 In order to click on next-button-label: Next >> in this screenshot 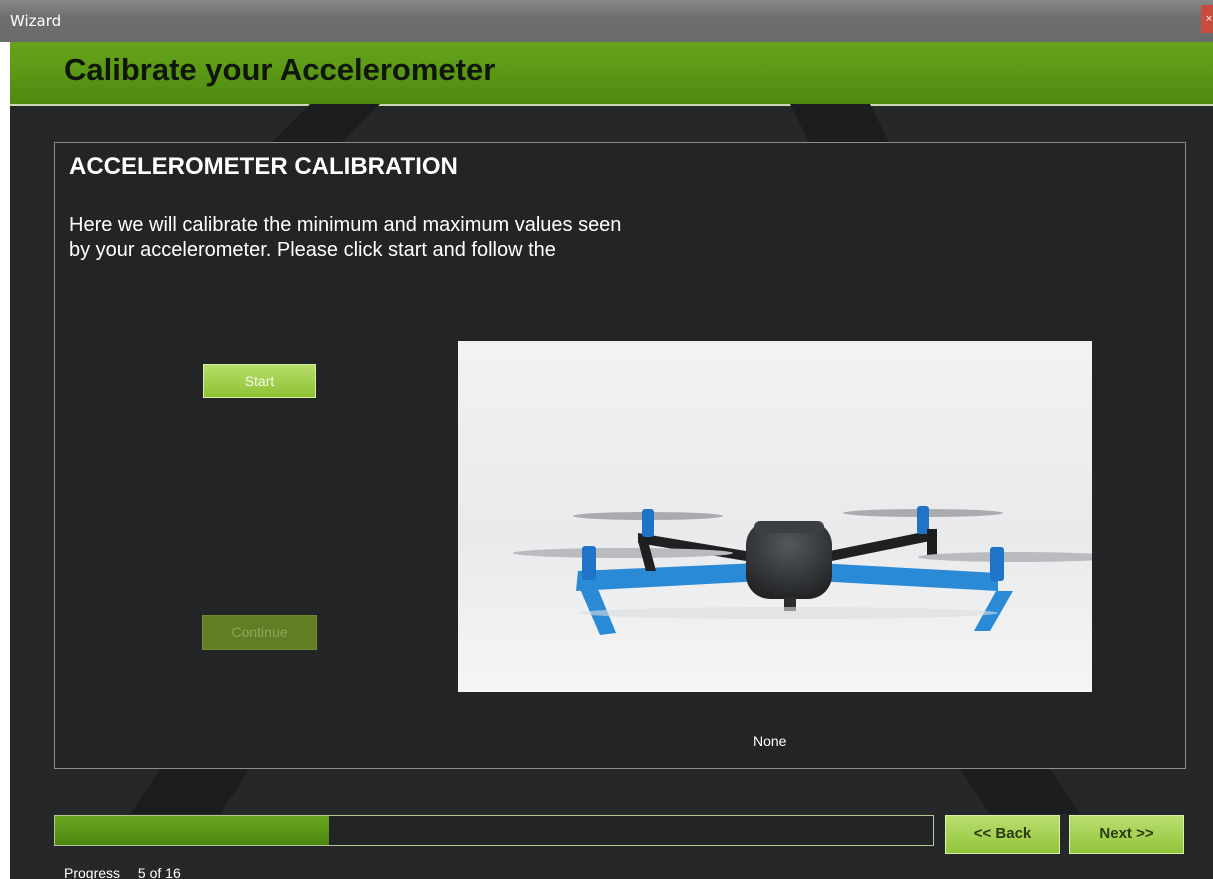, I will do `click(1126, 833)`.